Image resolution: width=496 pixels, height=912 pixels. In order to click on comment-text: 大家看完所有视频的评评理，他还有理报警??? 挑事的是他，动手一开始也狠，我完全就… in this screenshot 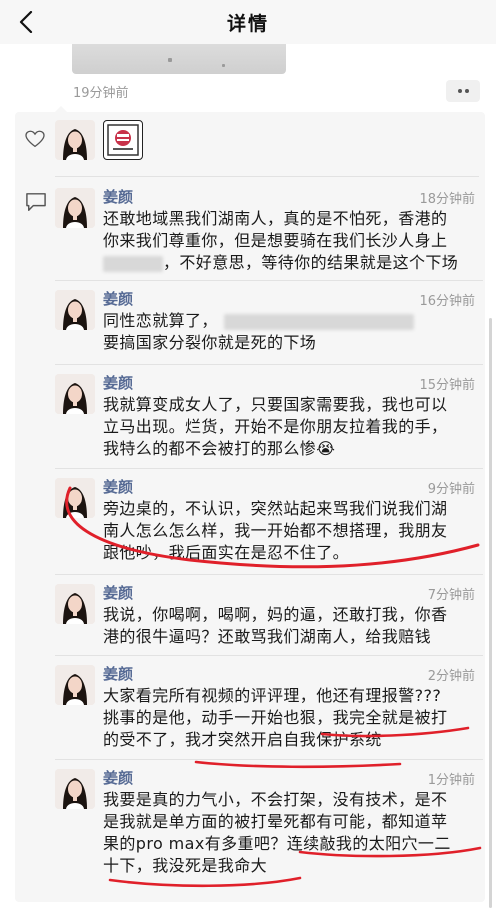, I will do `click(293, 718)`.